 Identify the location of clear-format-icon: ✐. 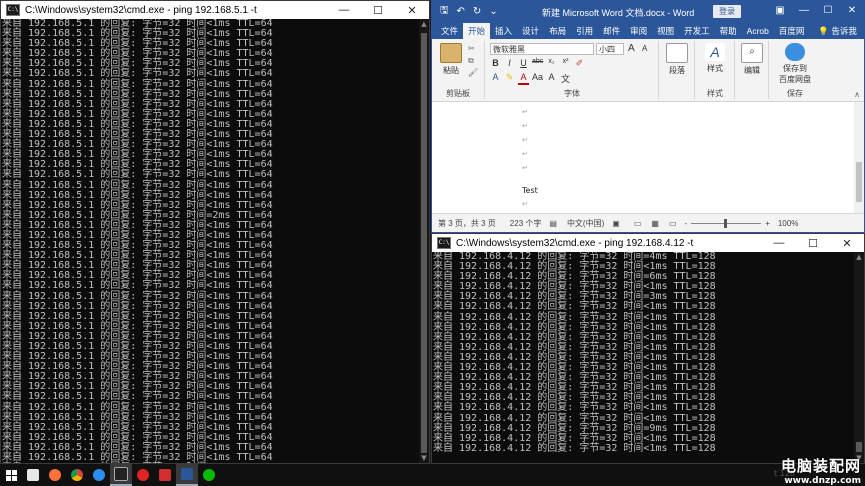
(579, 63).